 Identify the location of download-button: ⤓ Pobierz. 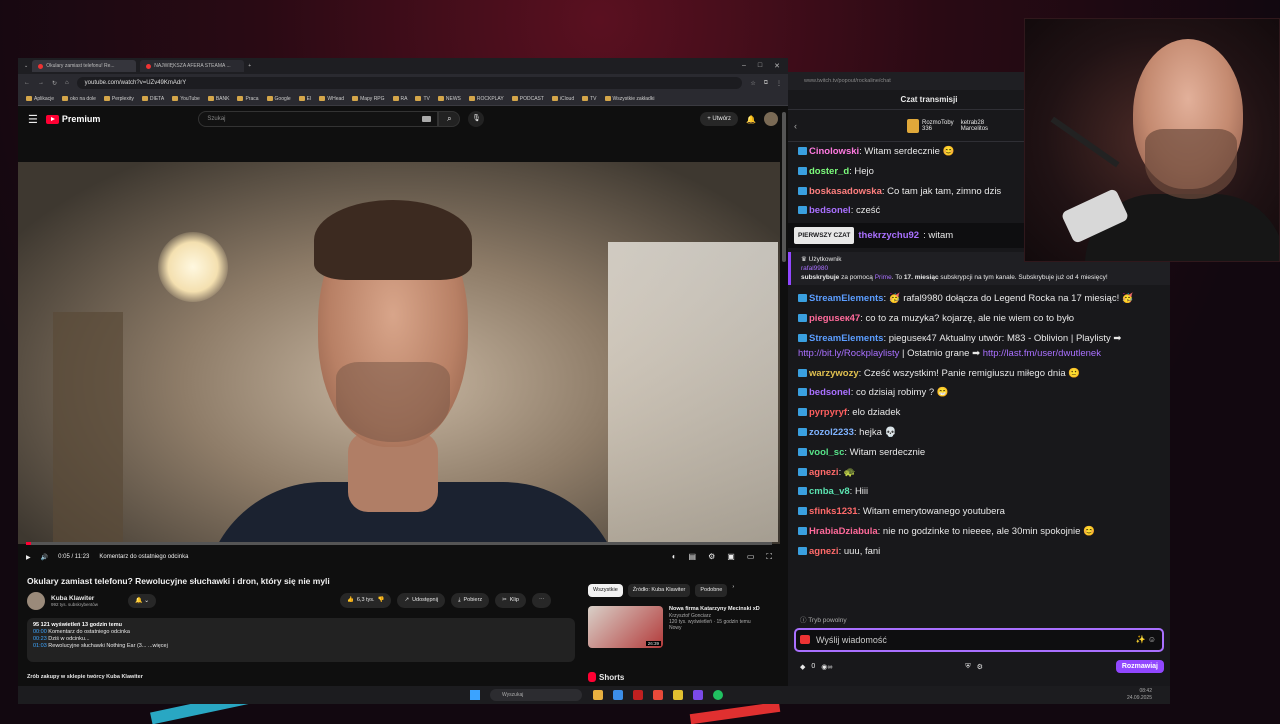
(470, 600).